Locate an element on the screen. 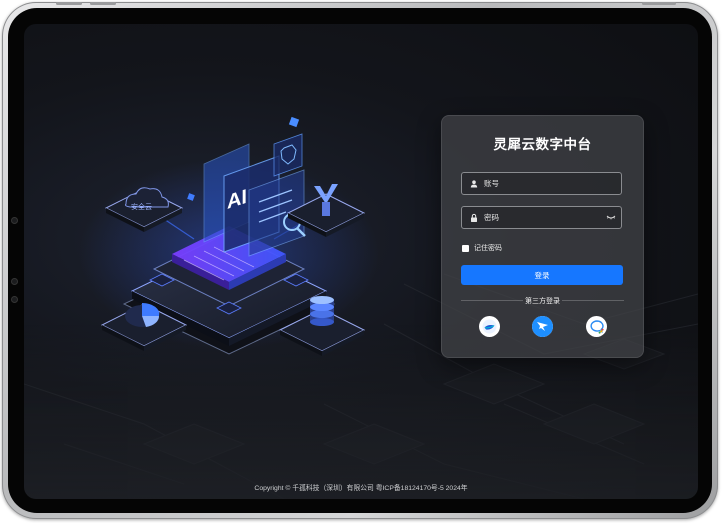  lock-icon is located at coordinates (474, 217).